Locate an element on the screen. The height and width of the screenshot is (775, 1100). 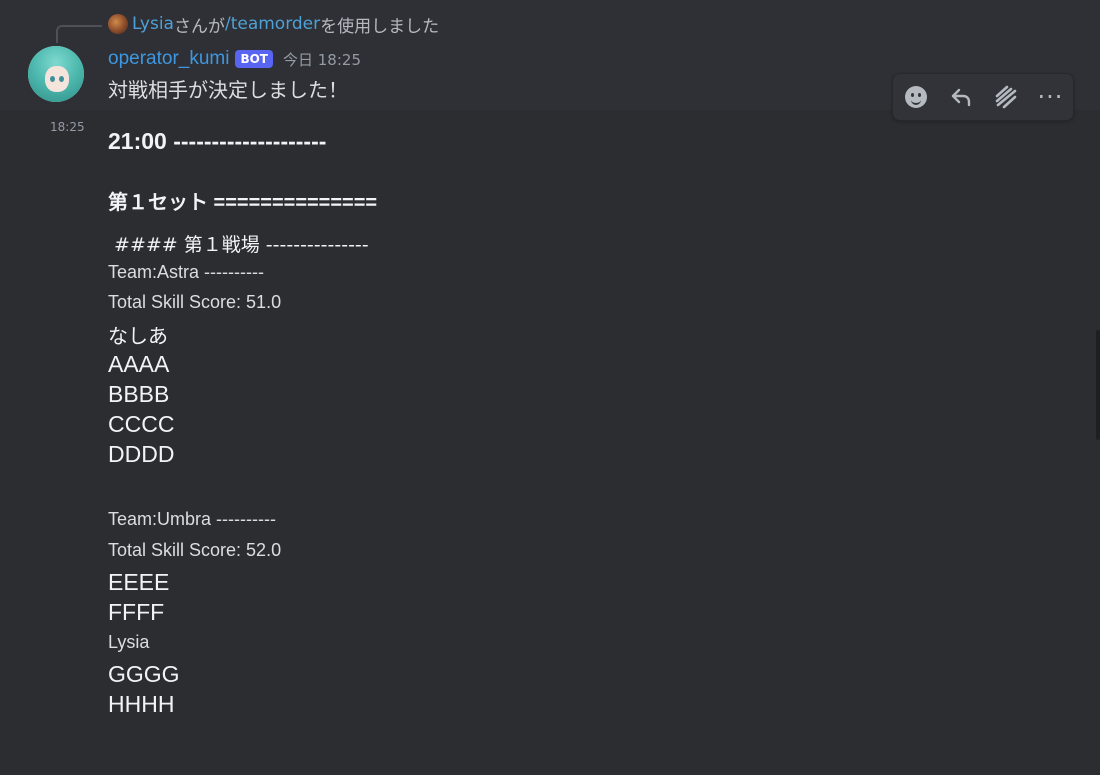
message-timestamp: 今日 18:25 is located at coordinates (322, 59).